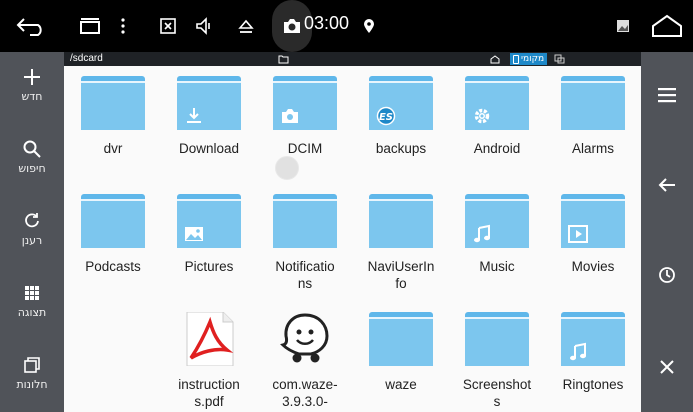 The height and width of the screenshot is (412, 693). Describe the element at coordinates (516, 59) in the screenshot. I see `phone-icon` at that location.